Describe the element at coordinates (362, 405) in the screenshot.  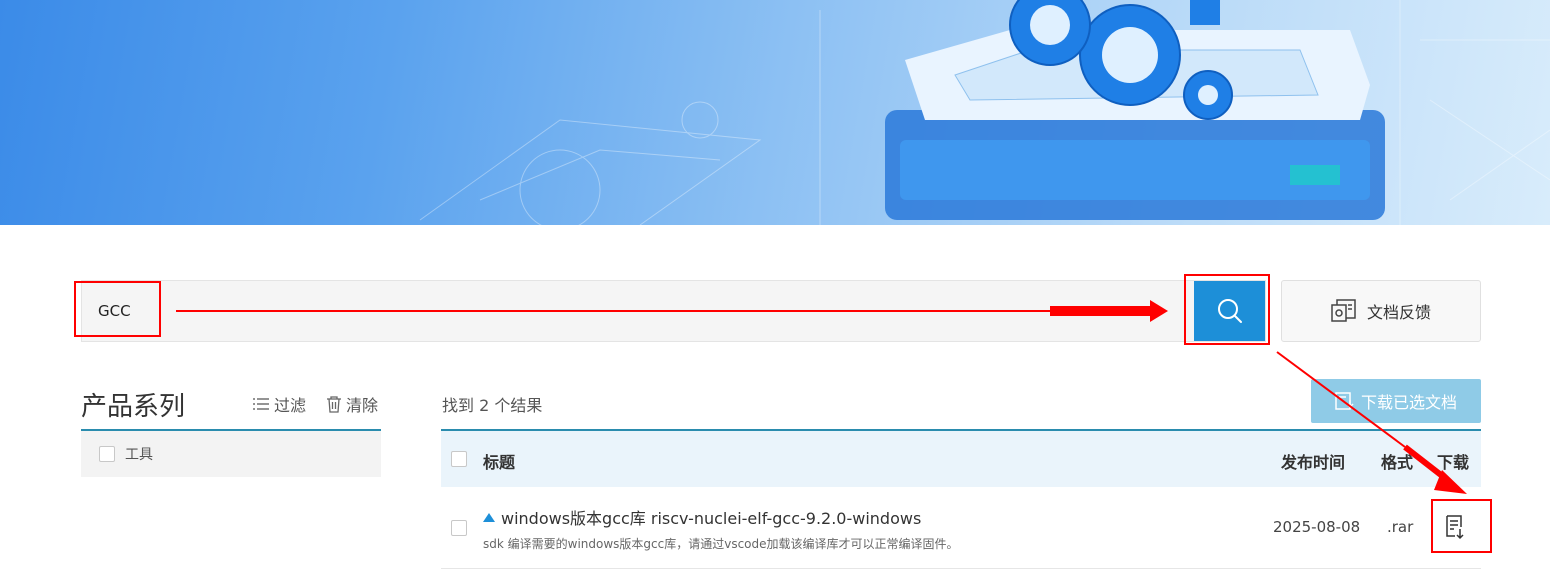
I see `clear-label: 清除` at that location.